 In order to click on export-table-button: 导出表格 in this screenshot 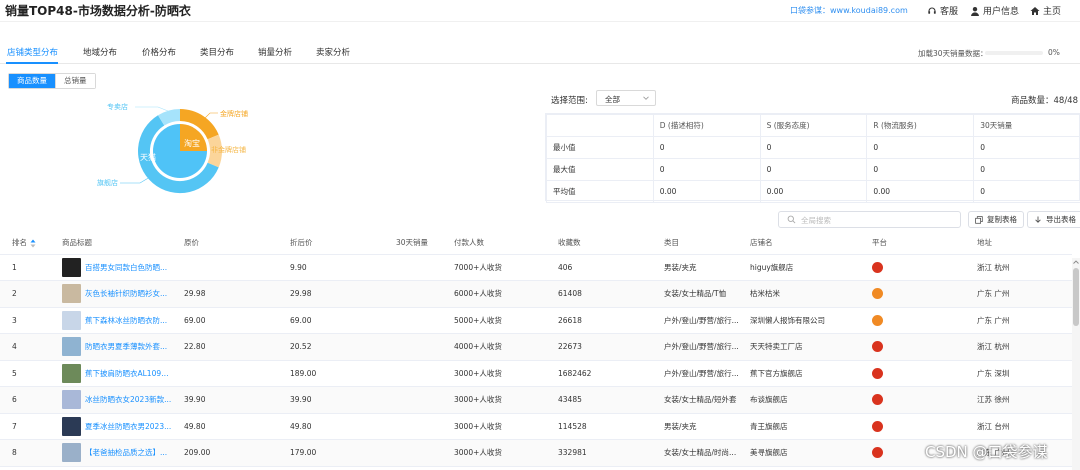, I will do `click(1053, 219)`.